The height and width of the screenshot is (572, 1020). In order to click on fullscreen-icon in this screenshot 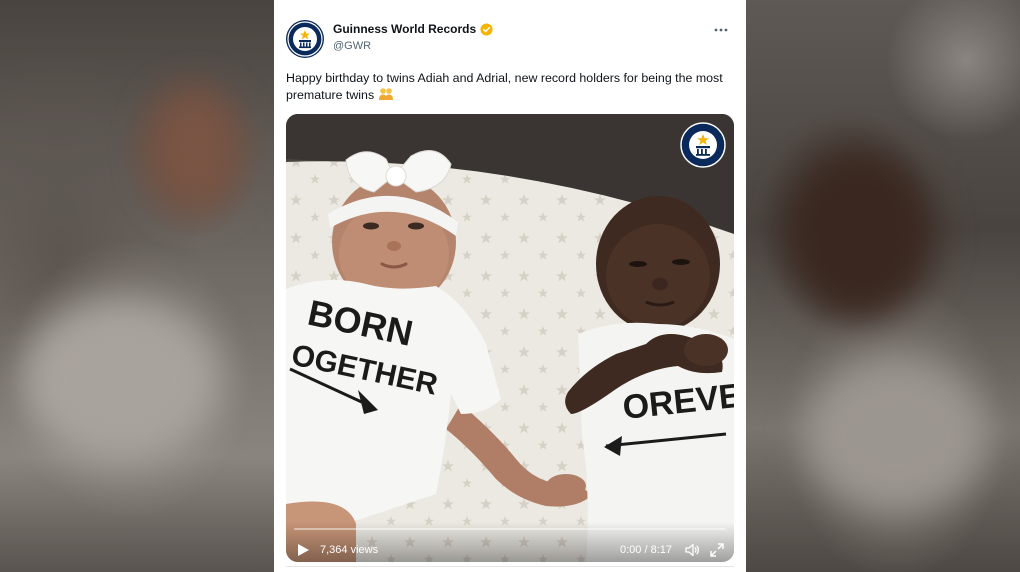, I will do `click(717, 550)`.